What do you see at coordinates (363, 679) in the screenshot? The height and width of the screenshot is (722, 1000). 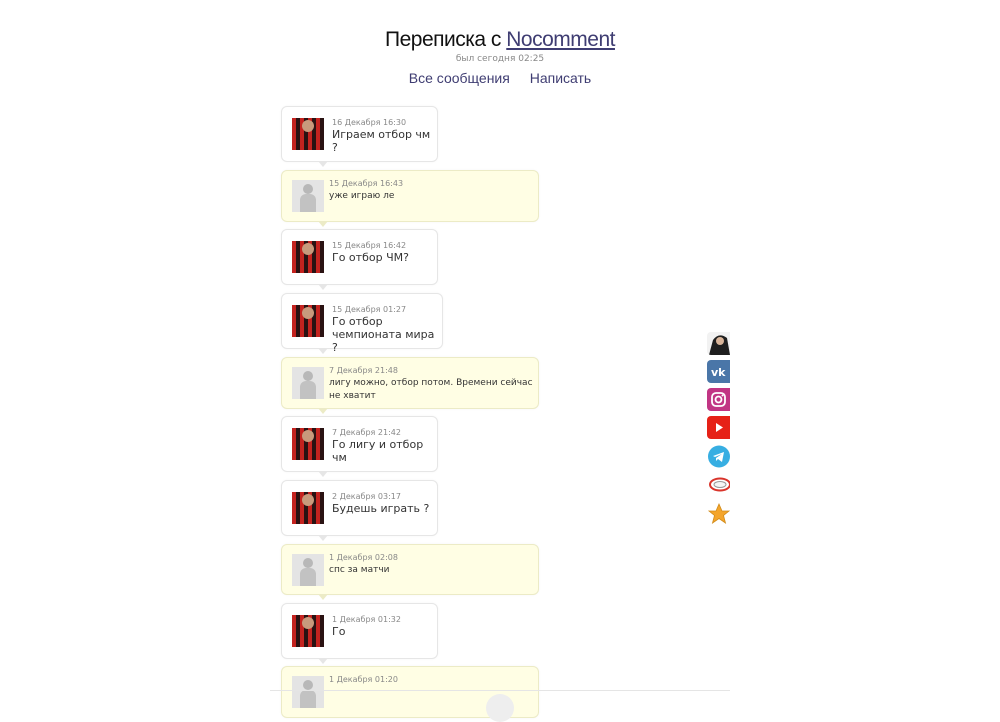 I see `message-date: 1 Декабря 01:20` at bounding box center [363, 679].